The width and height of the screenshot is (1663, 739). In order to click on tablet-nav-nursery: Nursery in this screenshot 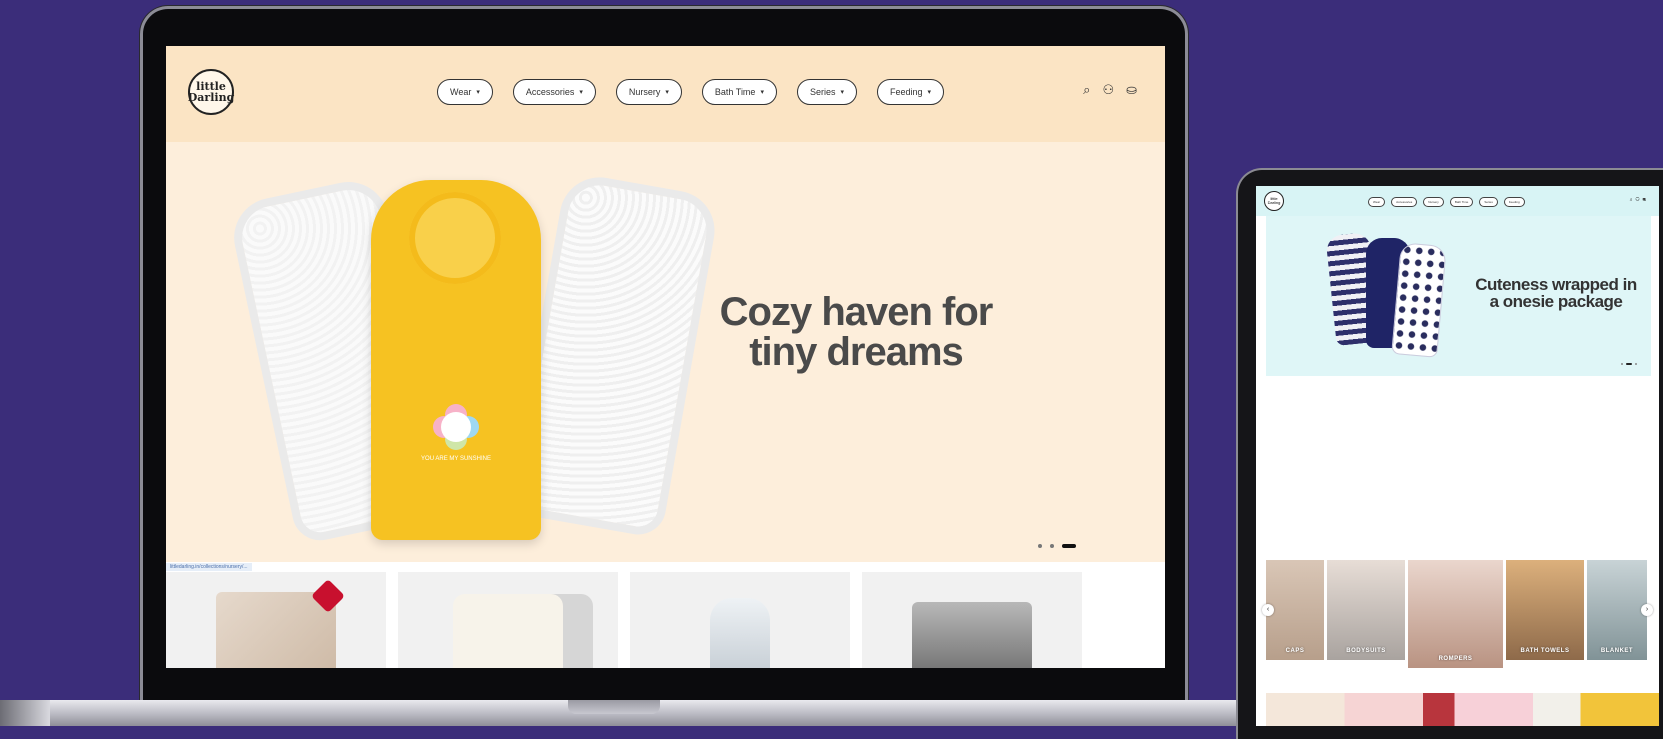, I will do `click(1433, 202)`.